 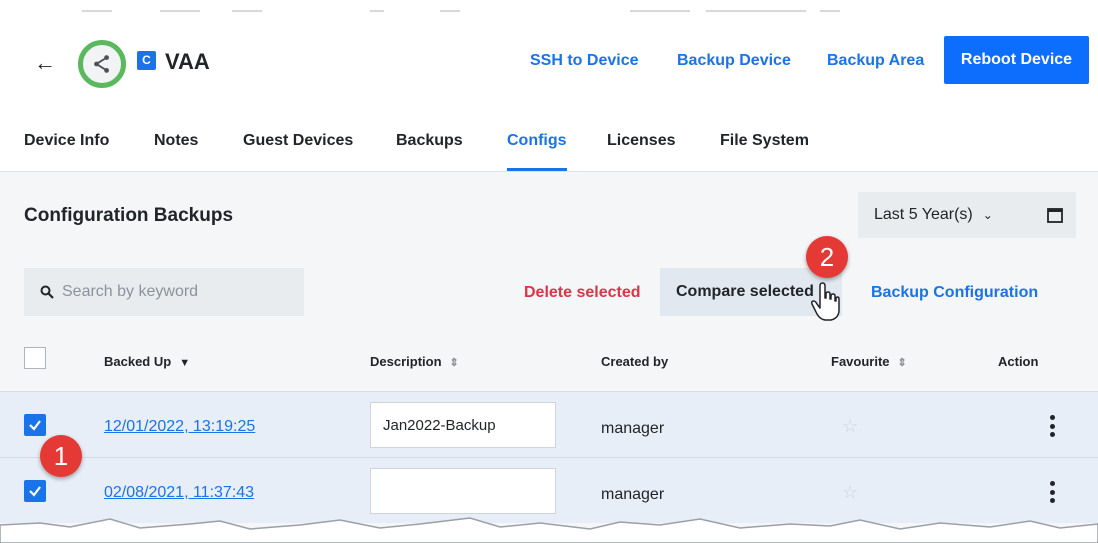 What do you see at coordinates (549, 9) in the screenshot?
I see `top-strip` at bounding box center [549, 9].